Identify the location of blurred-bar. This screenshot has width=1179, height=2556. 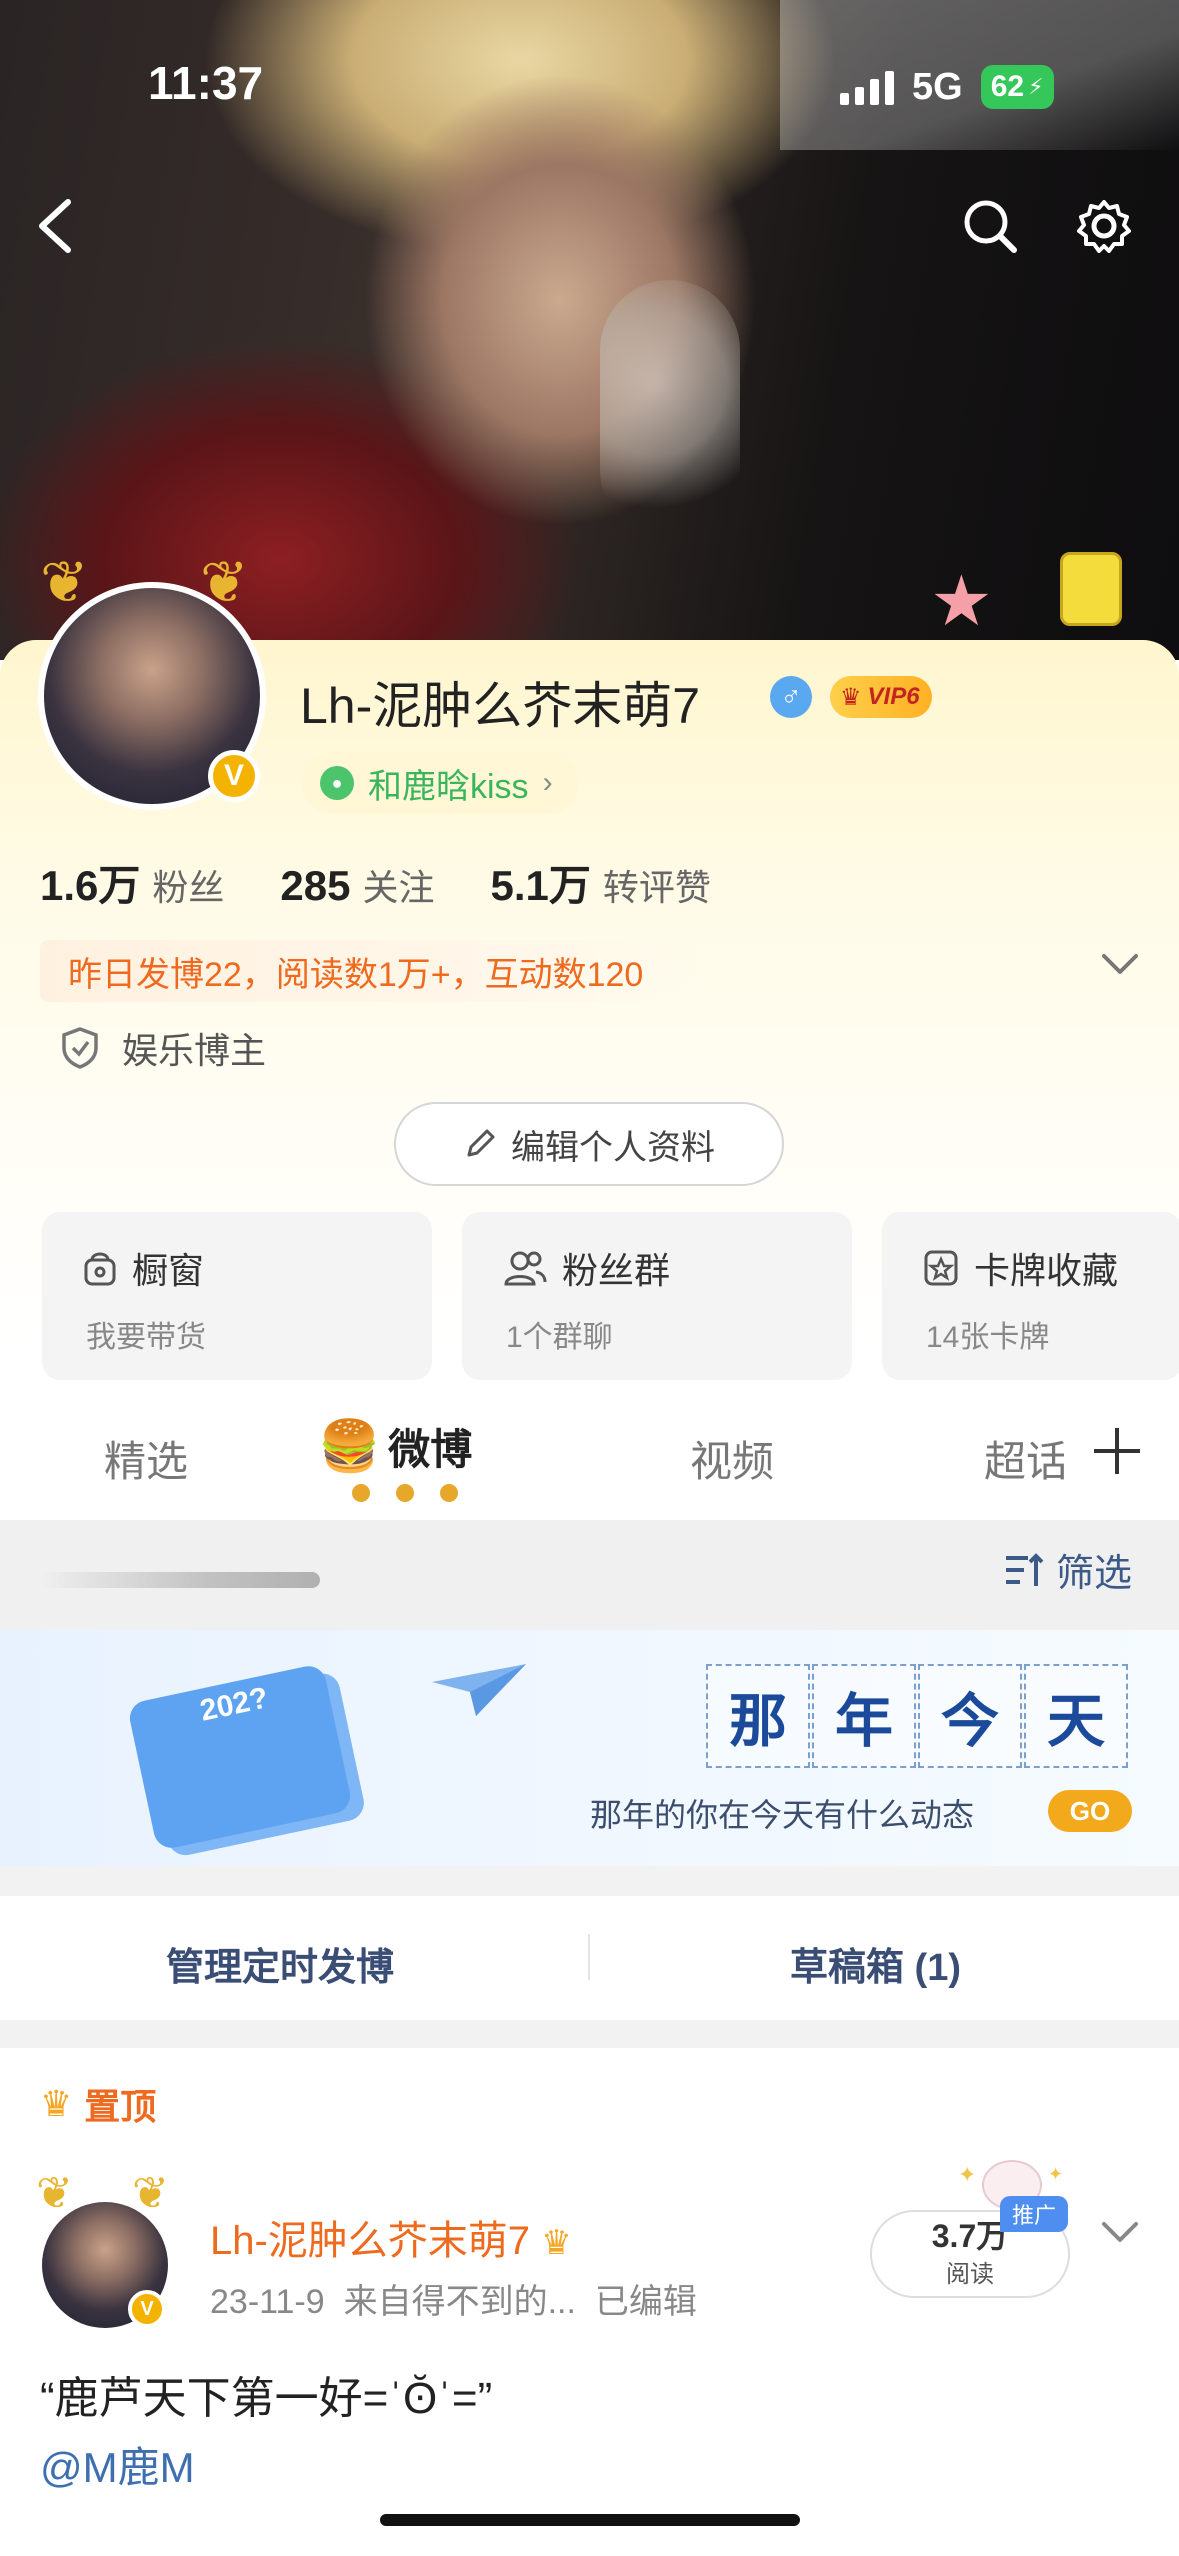
(180, 1580).